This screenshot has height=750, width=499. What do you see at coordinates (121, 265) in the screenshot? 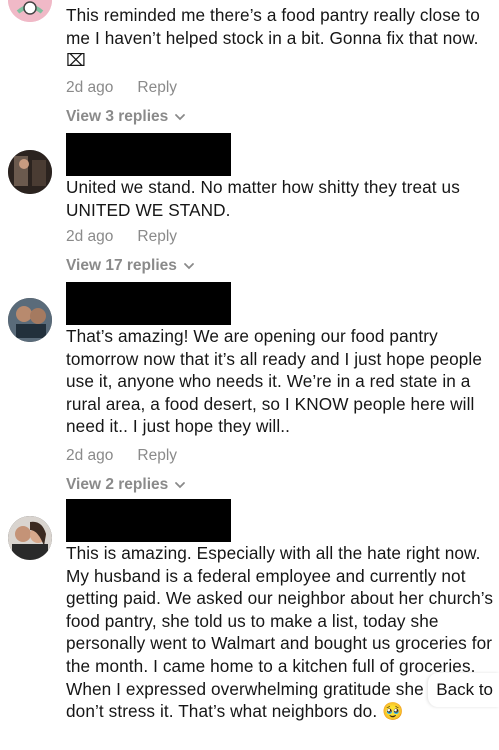
I see `view-replies-label: View 17 replies` at bounding box center [121, 265].